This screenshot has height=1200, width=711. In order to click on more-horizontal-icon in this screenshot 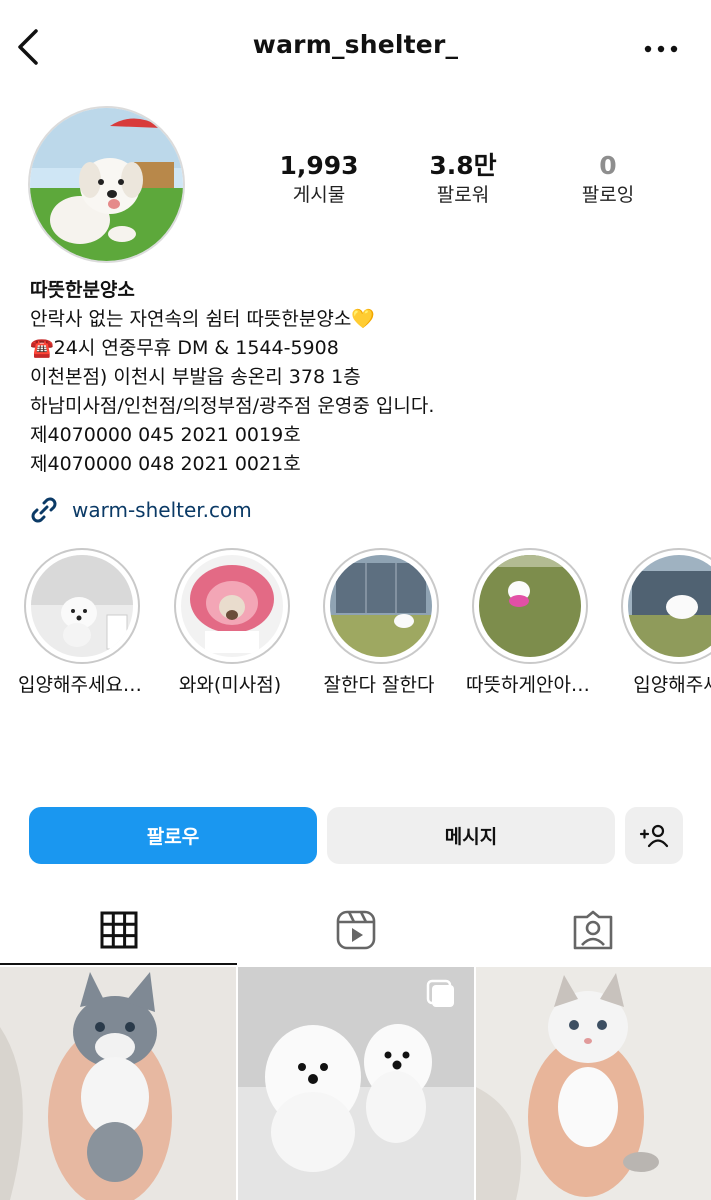, I will do `click(661, 49)`.